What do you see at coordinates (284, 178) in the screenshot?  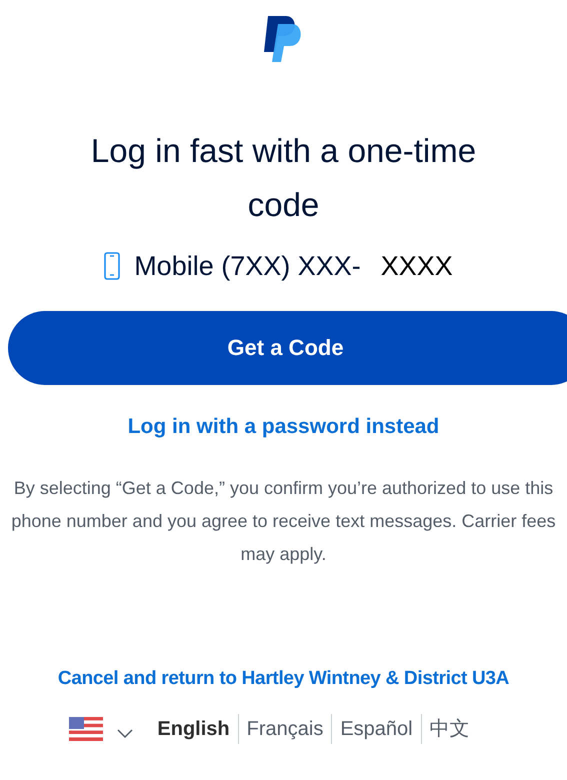 I see `page-heading: Log in fast with a one-time code` at bounding box center [284, 178].